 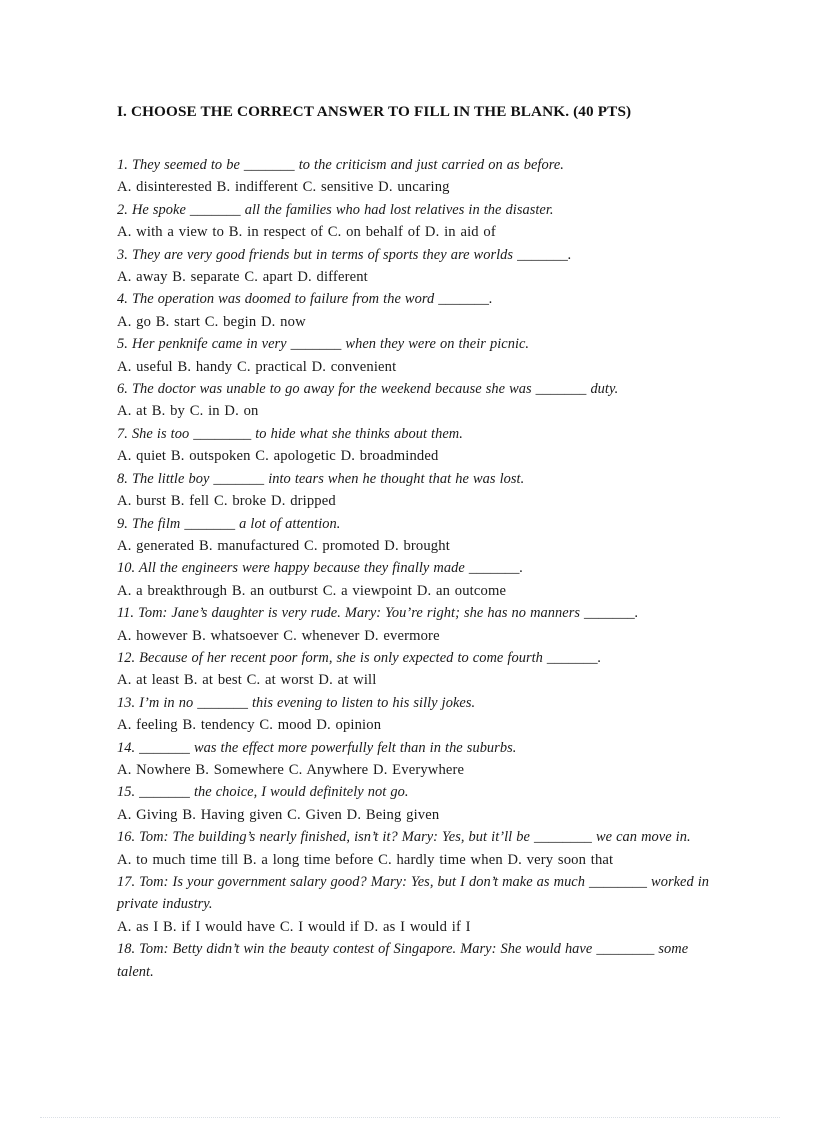 I want to click on footer-divider, so click(x=410, y=1118).